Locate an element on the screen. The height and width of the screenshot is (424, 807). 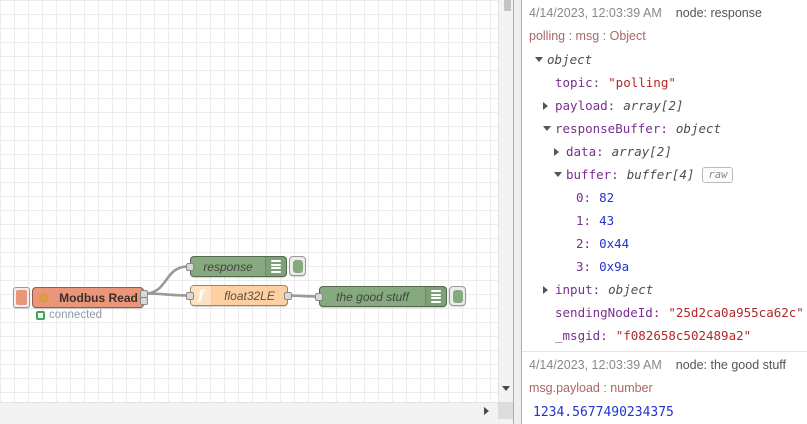
modbus-trigger-button-fill is located at coordinates (21, 297).